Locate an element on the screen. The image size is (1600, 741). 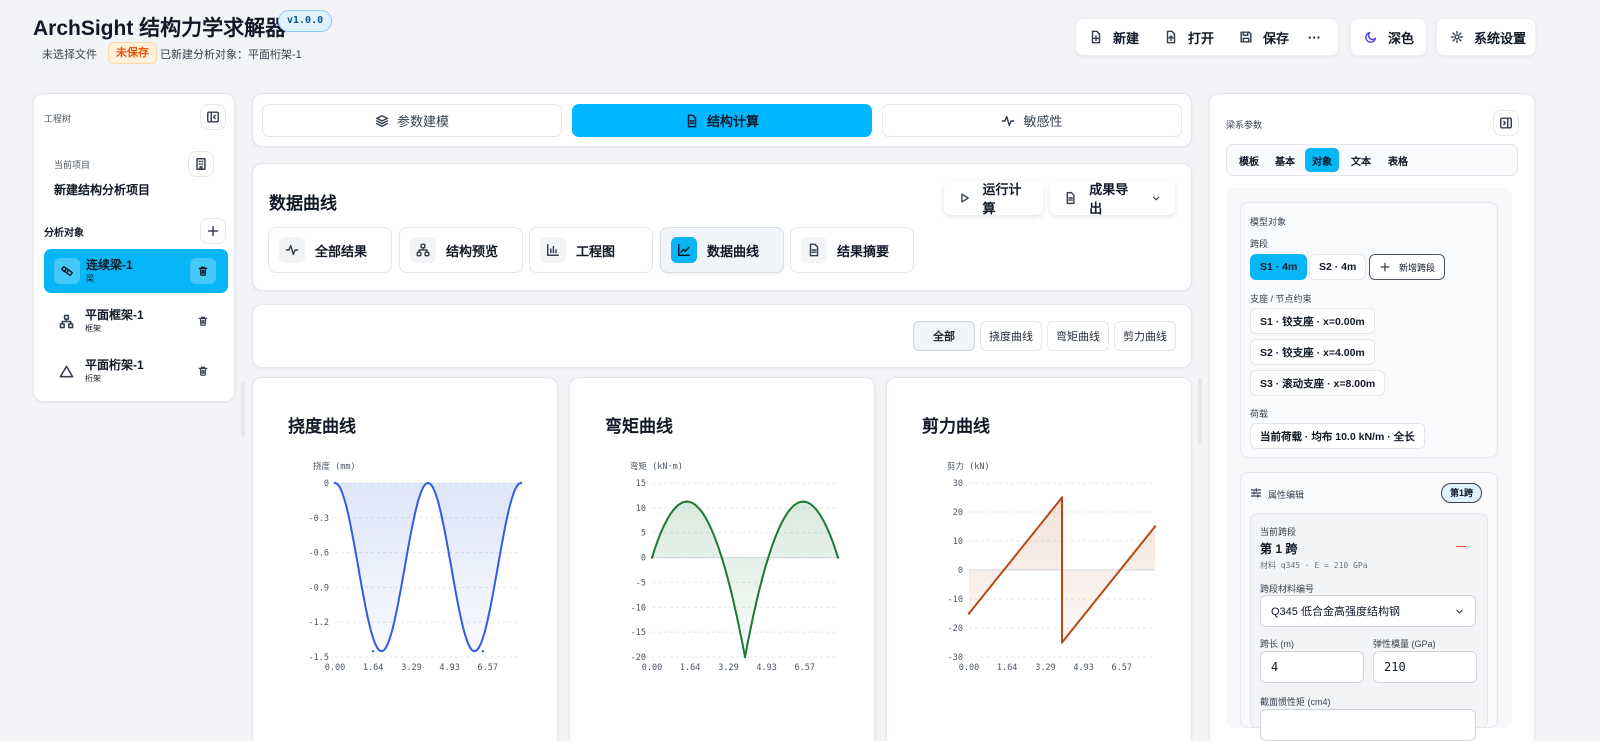
panel-title: 梁系参数 is located at coordinates (1244, 125).